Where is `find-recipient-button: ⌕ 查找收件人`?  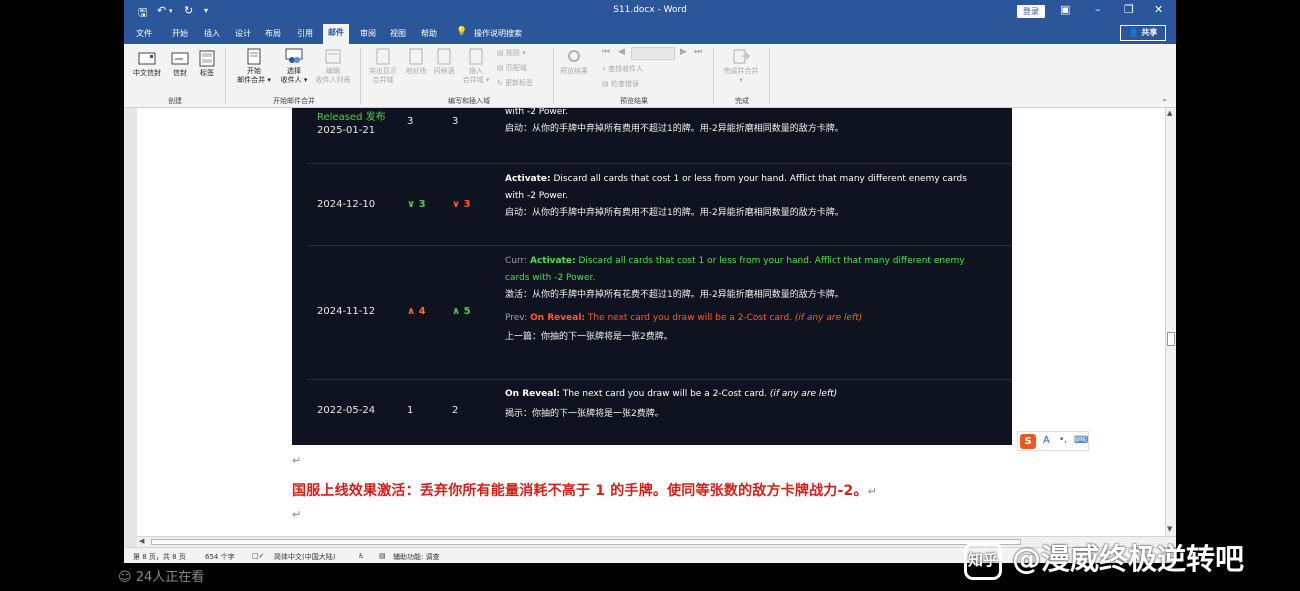
find-recipient-button: ⌕ 查找收件人 is located at coordinates (622, 69).